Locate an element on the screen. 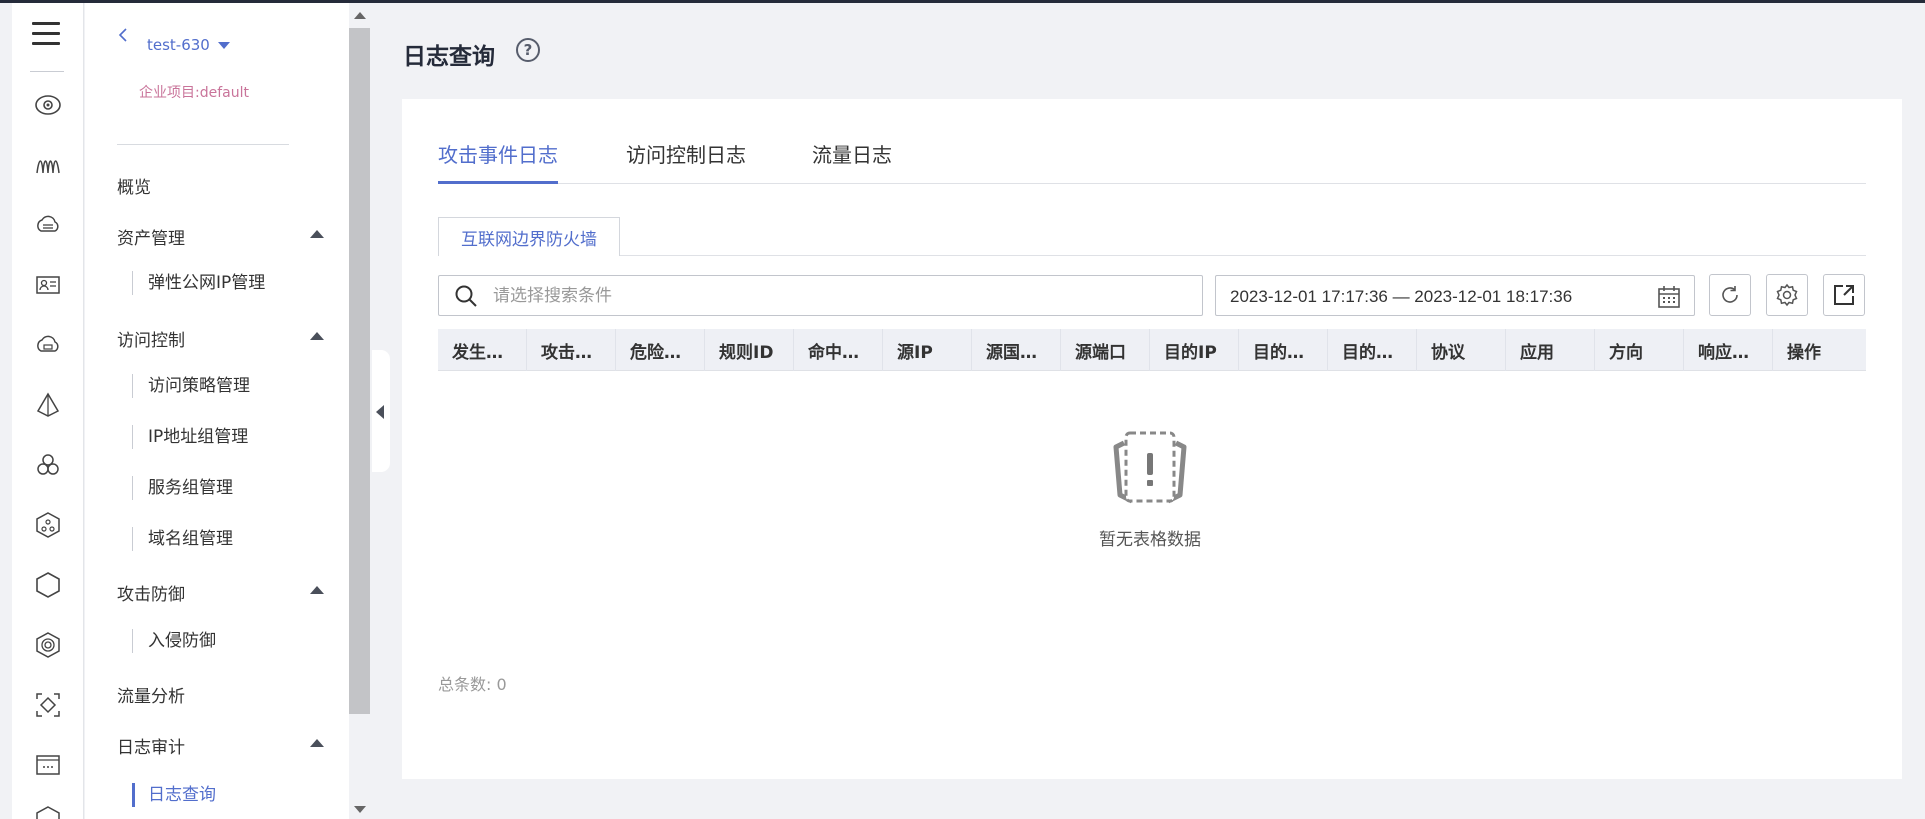 The width and height of the screenshot is (1925, 819). tab-traffic-log: 流量日志 is located at coordinates (852, 161).